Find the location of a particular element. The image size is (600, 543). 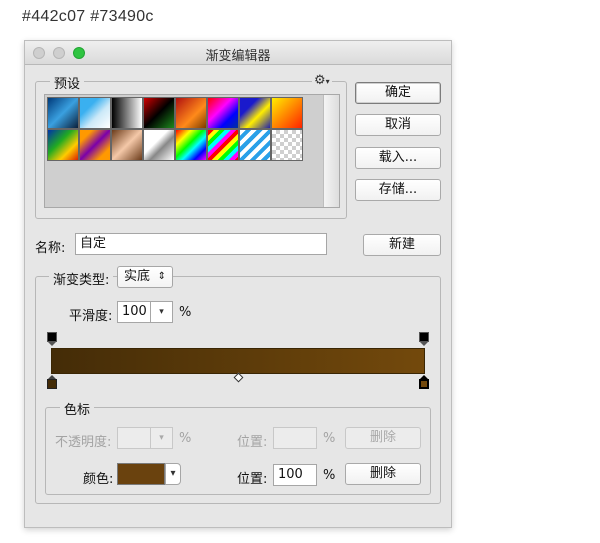

title-bar: 渐变编辑器 is located at coordinates (238, 53).